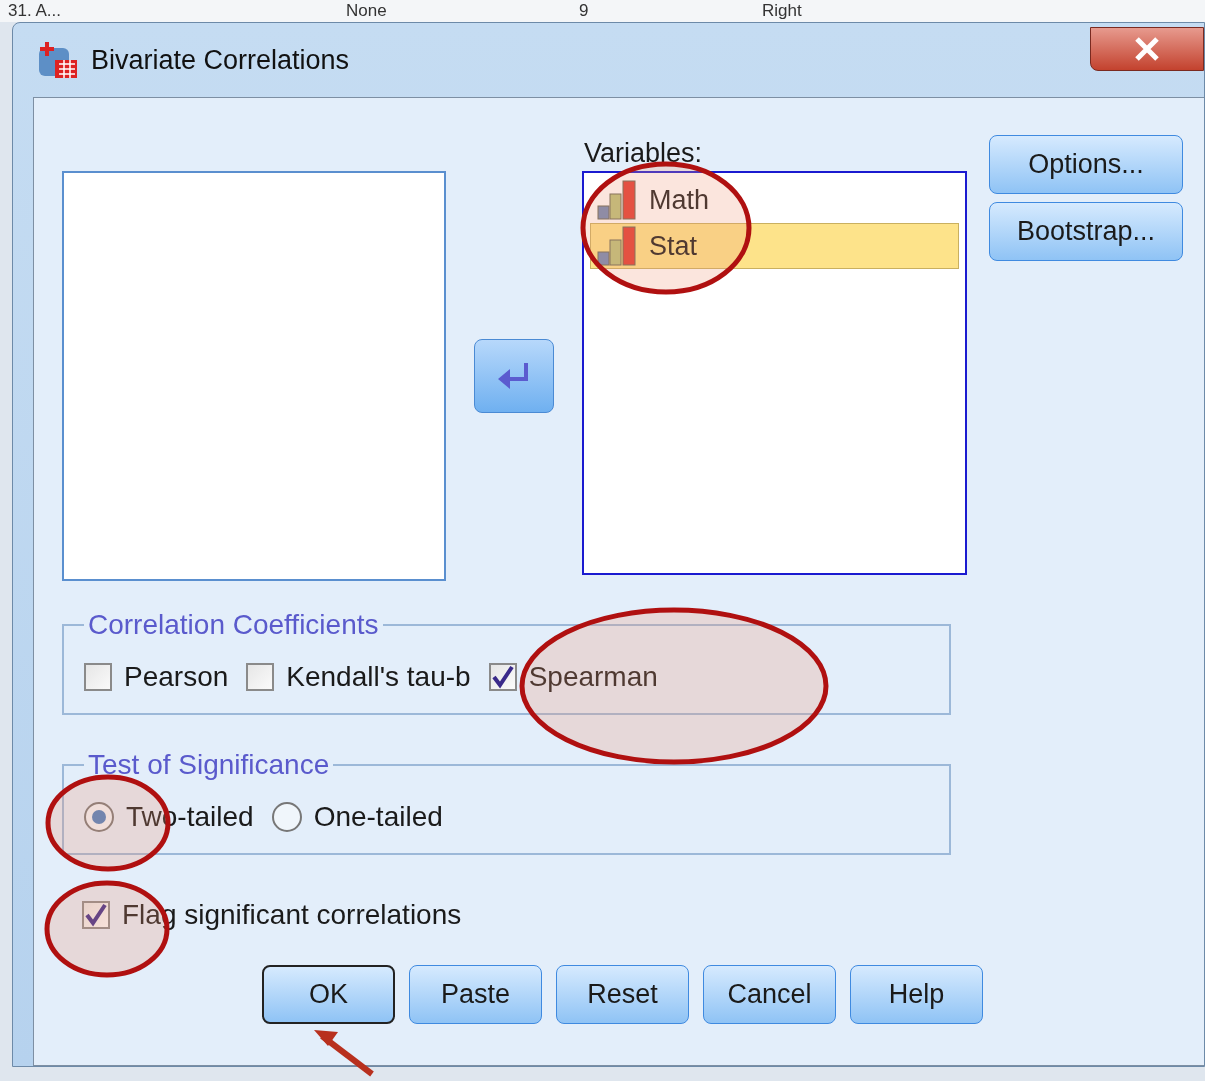 The image size is (1205, 1081). Describe the element at coordinates (378, 677) in the screenshot. I see `checkbox-label: Kendall's tau-b` at that location.